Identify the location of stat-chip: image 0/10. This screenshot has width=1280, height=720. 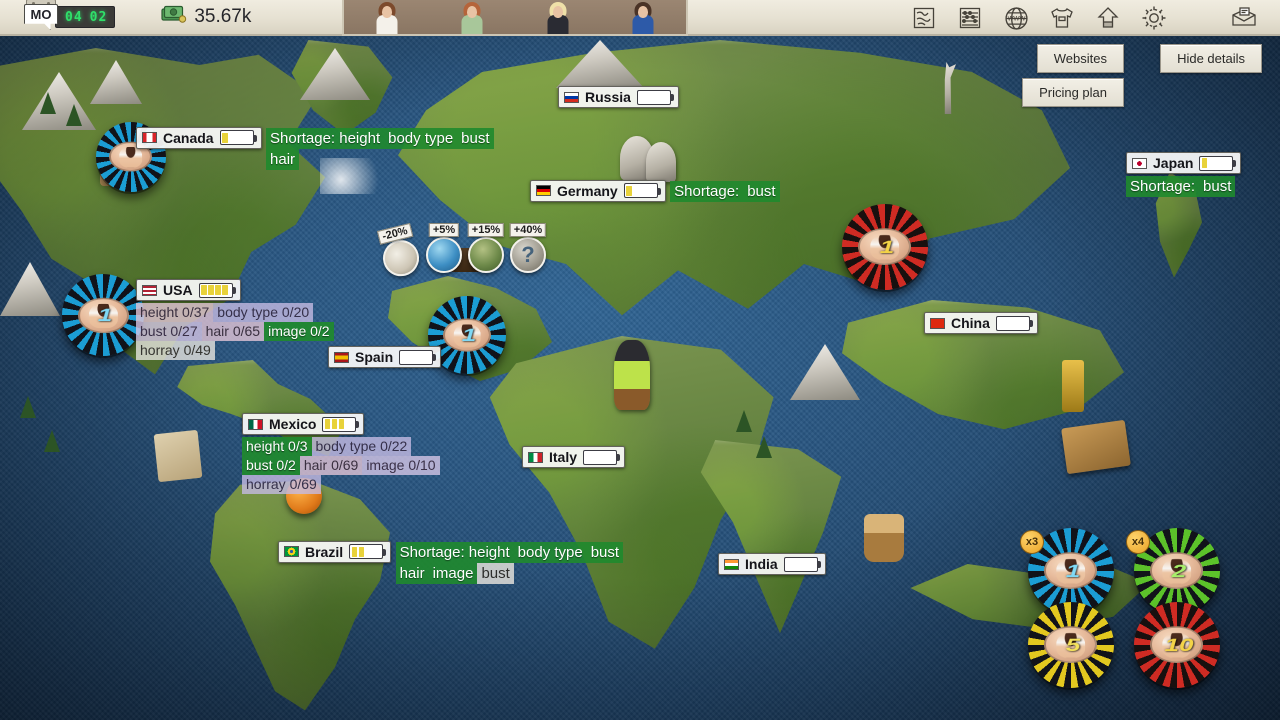
(401, 465).